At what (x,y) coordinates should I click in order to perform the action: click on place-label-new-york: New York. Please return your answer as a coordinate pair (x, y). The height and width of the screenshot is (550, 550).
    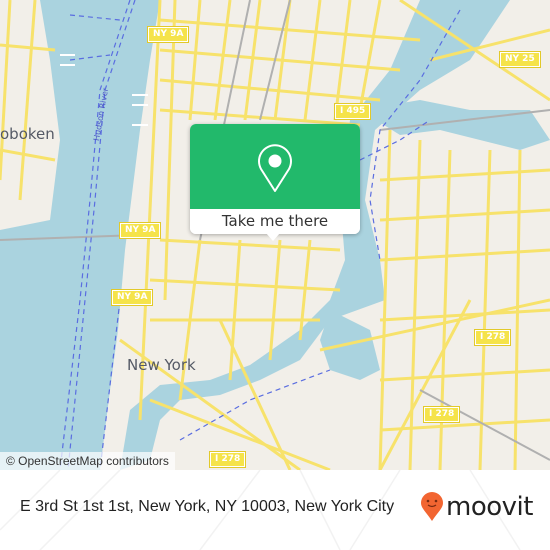
    Looking at the image, I should click on (161, 365).